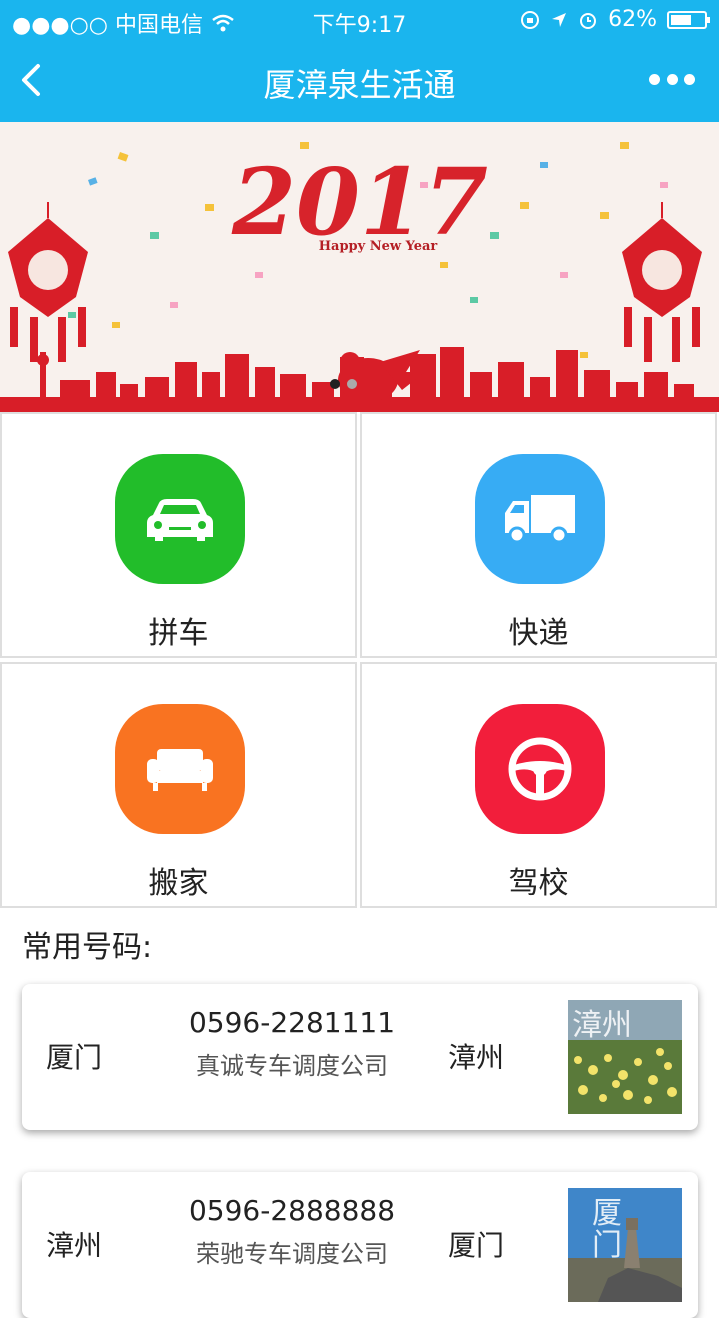  Describe the element at coordinates (602, 1025) in the screenshot. I see `thumbnail-label: 漳州` at that location.